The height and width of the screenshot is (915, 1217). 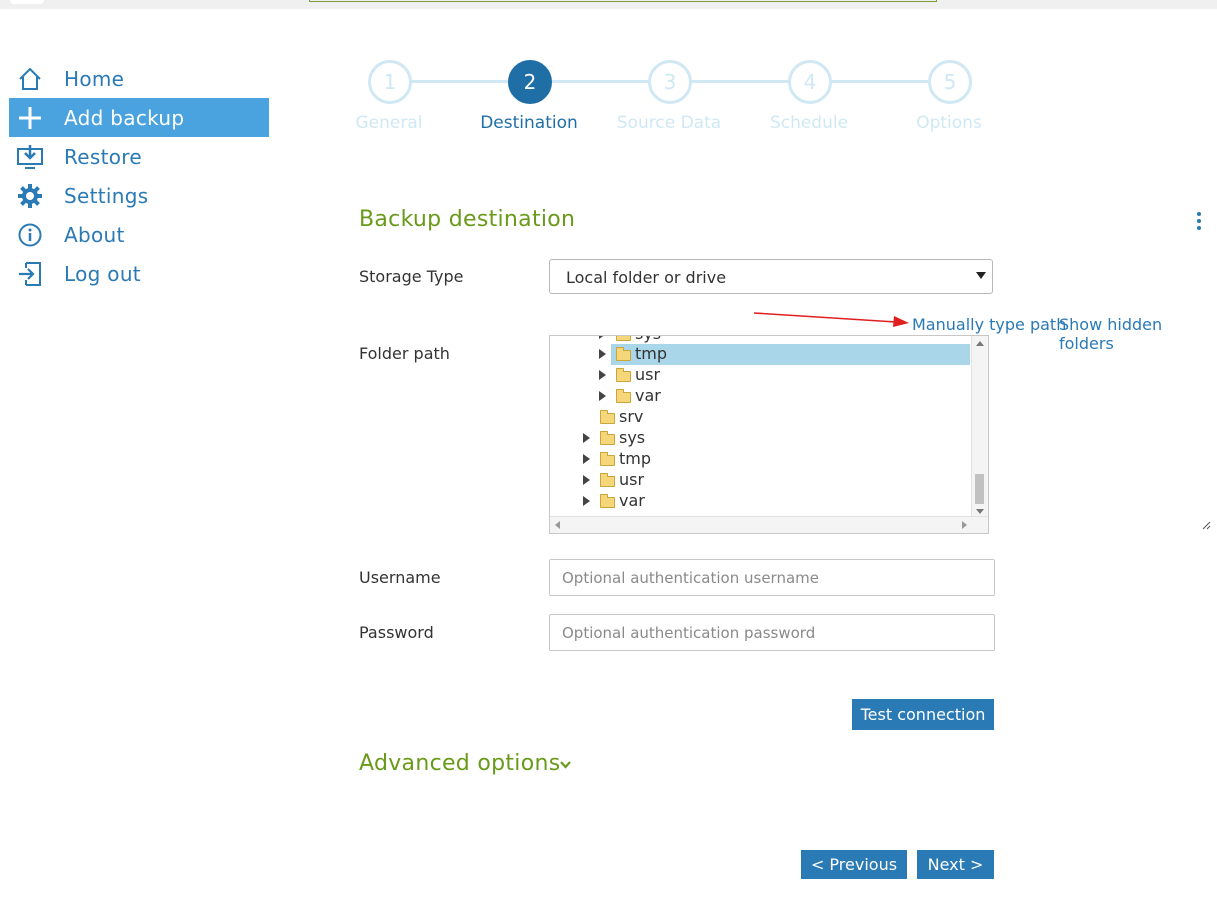 I want to click on sidebar-item-log-out: Log out, so click(x=139, y=273).